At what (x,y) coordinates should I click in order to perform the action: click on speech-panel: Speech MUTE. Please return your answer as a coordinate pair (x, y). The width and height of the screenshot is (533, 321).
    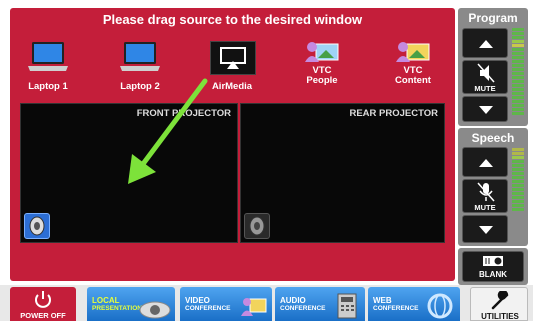
    Looking at the image, I should click on (493, 187).